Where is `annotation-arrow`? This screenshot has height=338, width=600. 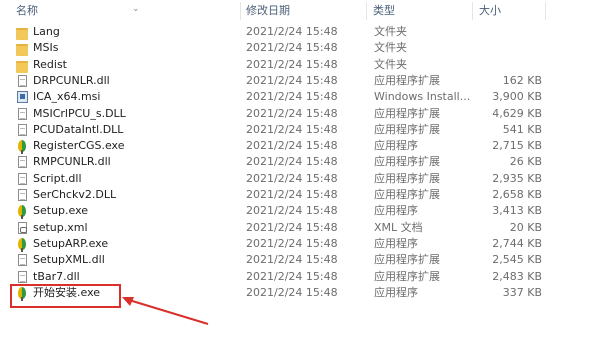 annotation-arrow is located at coordinates (165, 311).